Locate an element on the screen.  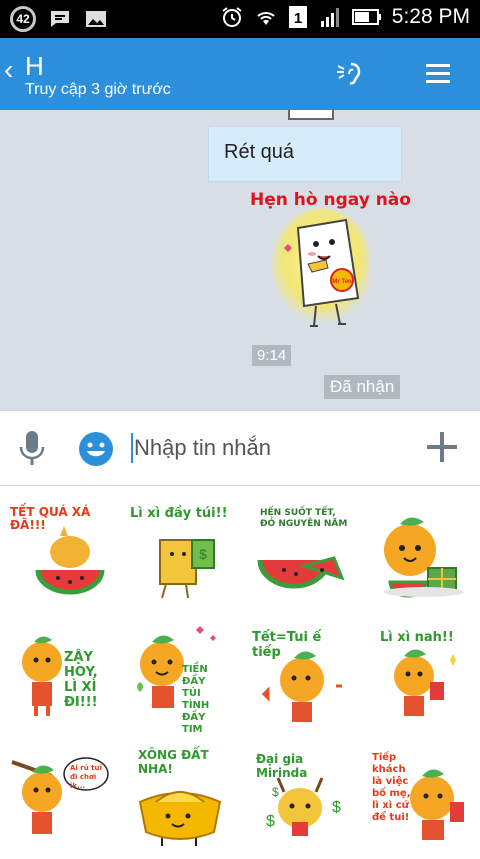
message-bubble: Rét quá is located at coordinates (305, 154).